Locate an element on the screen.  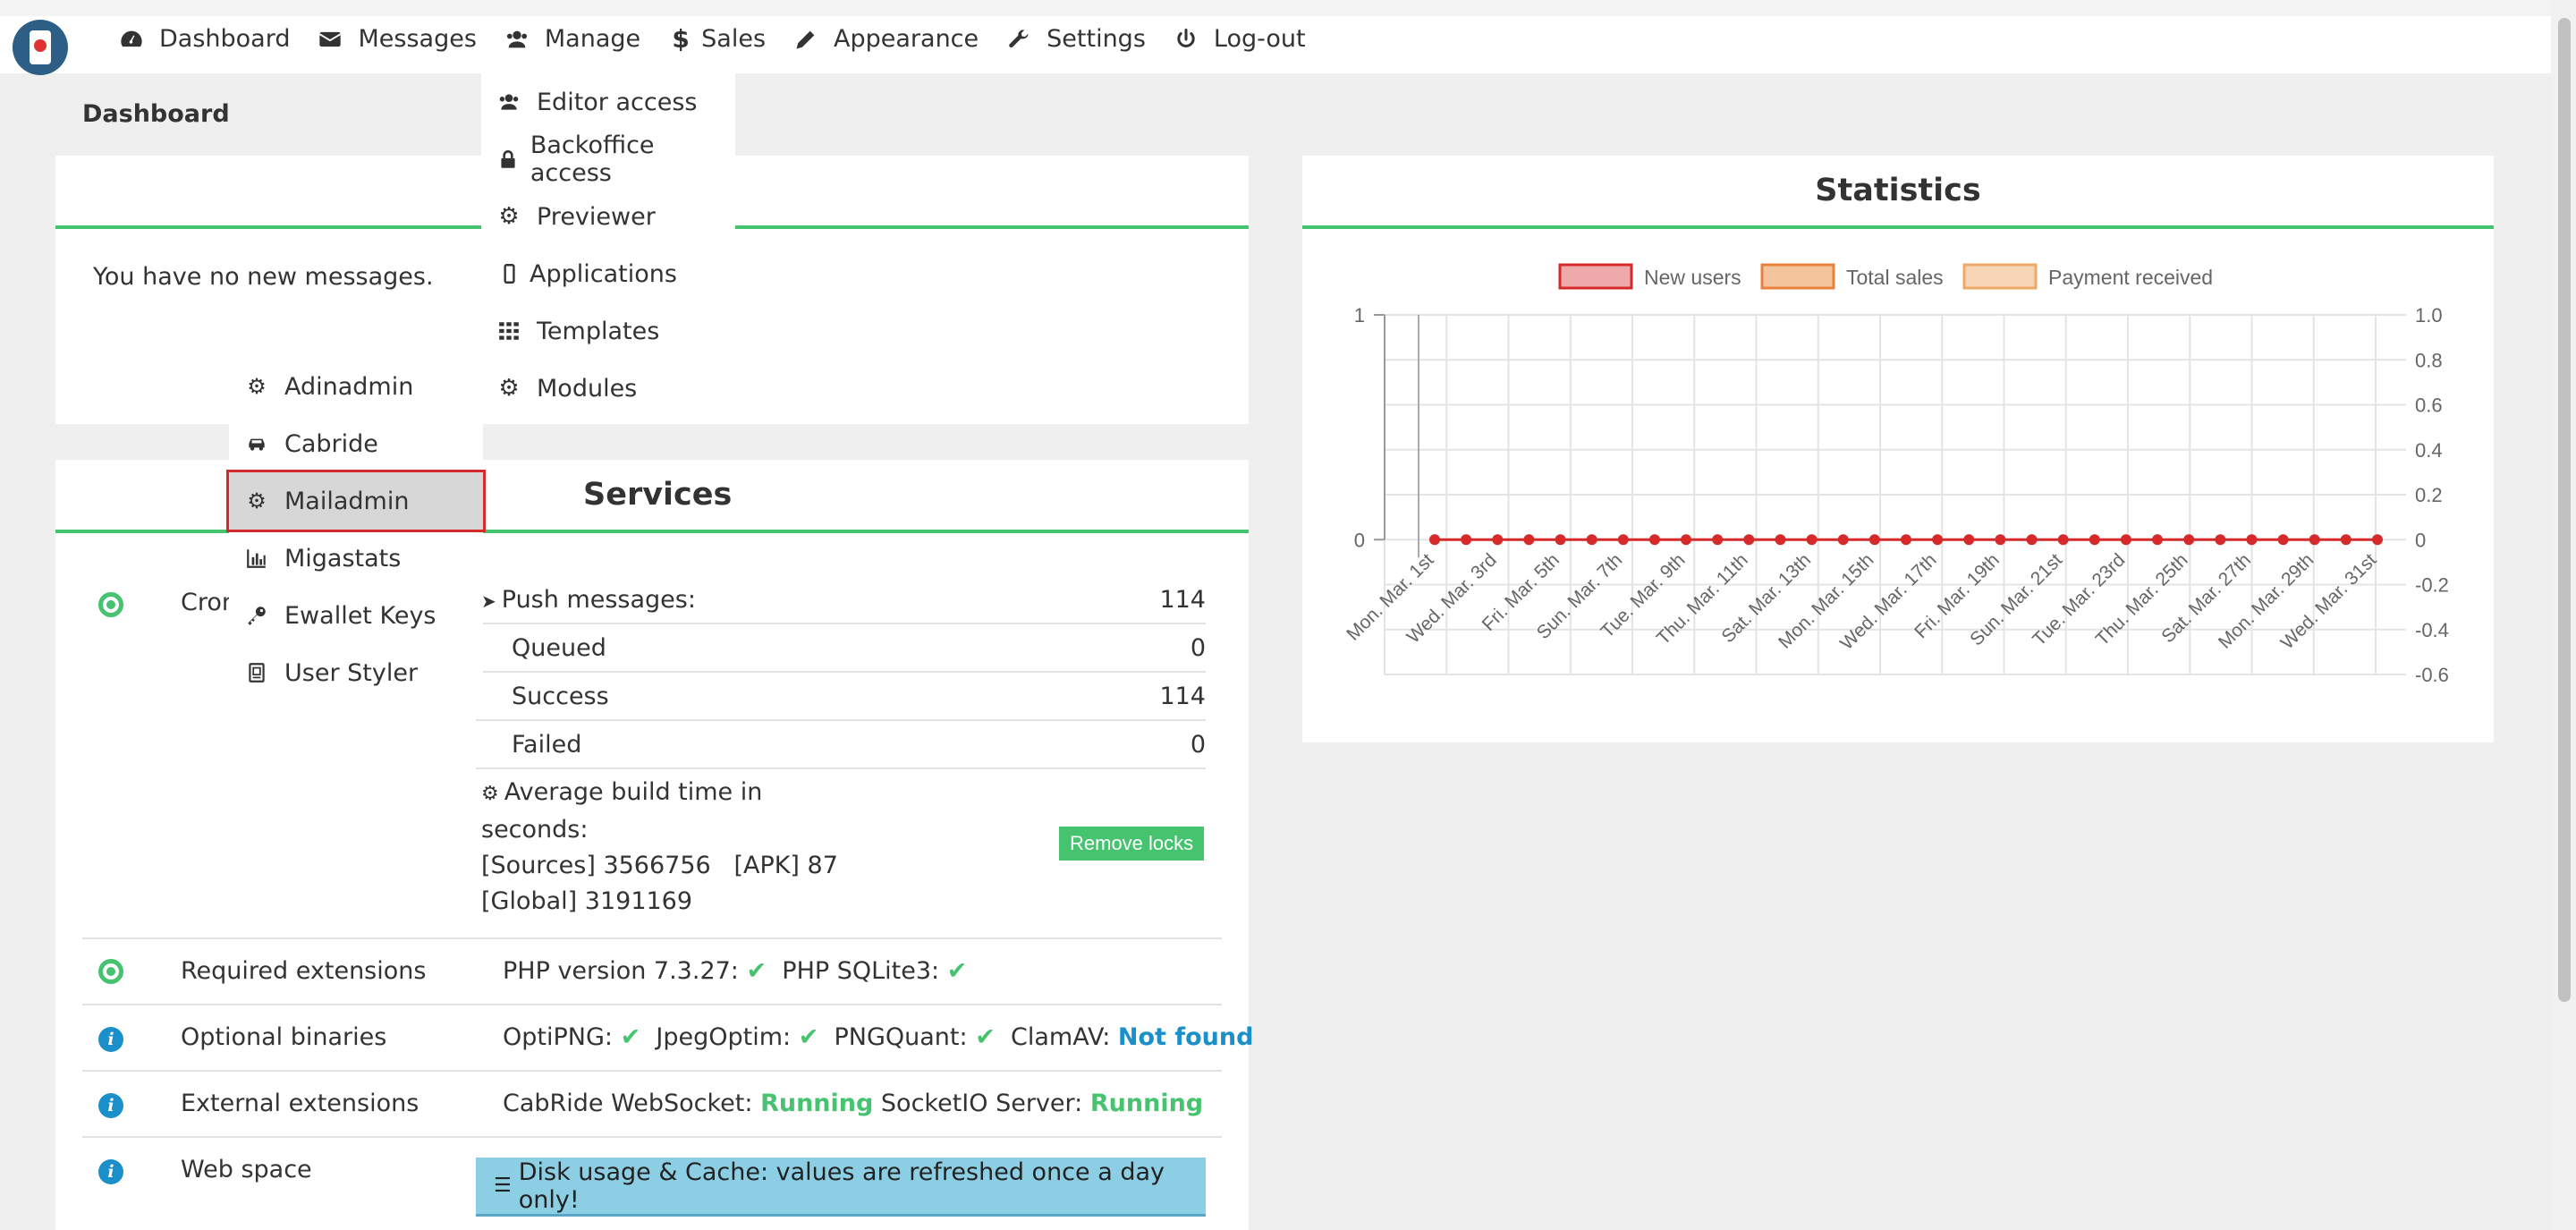
nav-dashboard: Dashboard is located at coordinates (204, 39).